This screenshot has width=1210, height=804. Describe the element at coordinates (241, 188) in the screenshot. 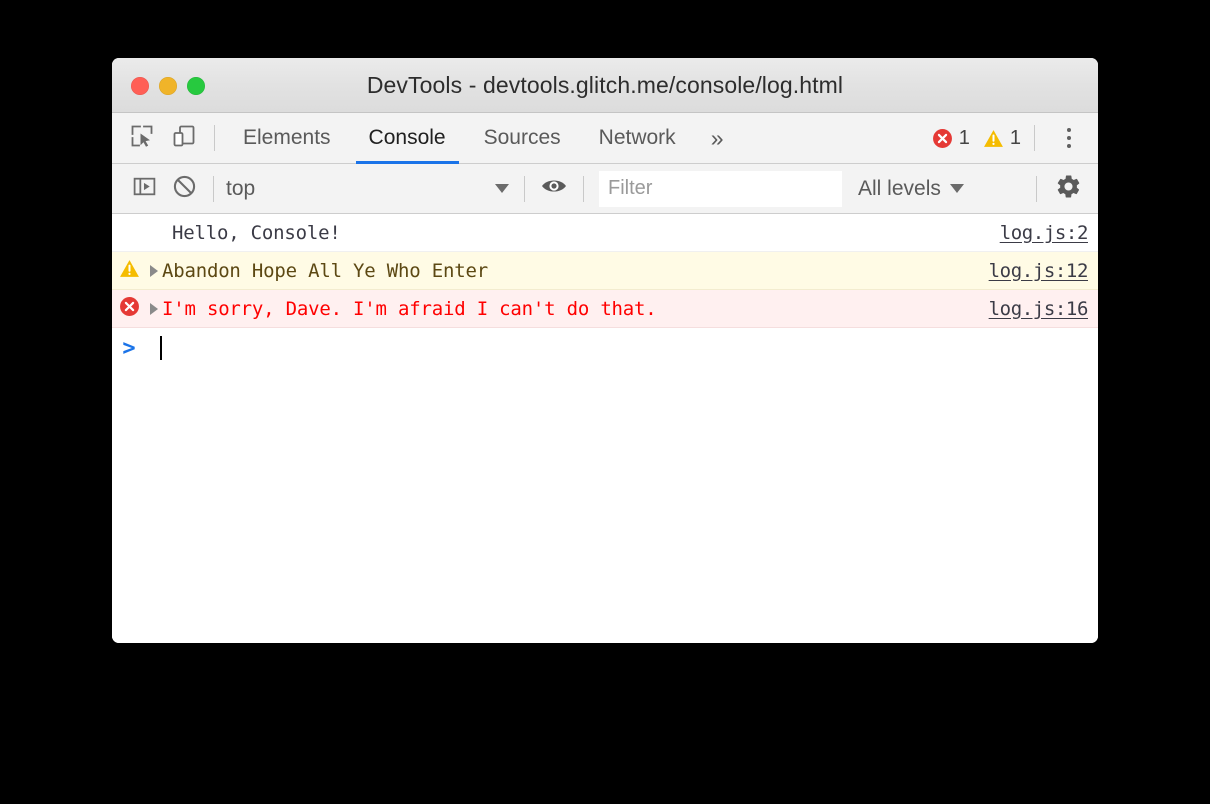

I see `execution-context-value: top` at that location.